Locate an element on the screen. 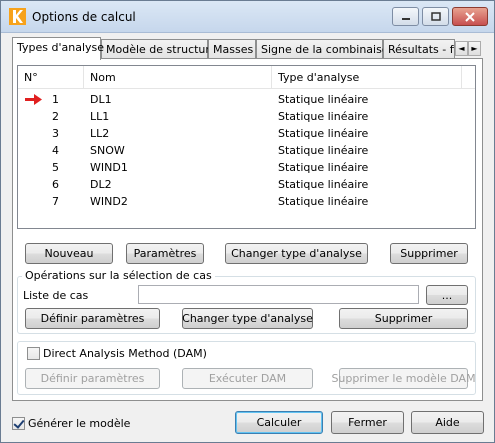 Image resolution: width=495 pixels, height=443 pixels. minimize-icon is located at coordinates (405, 18).